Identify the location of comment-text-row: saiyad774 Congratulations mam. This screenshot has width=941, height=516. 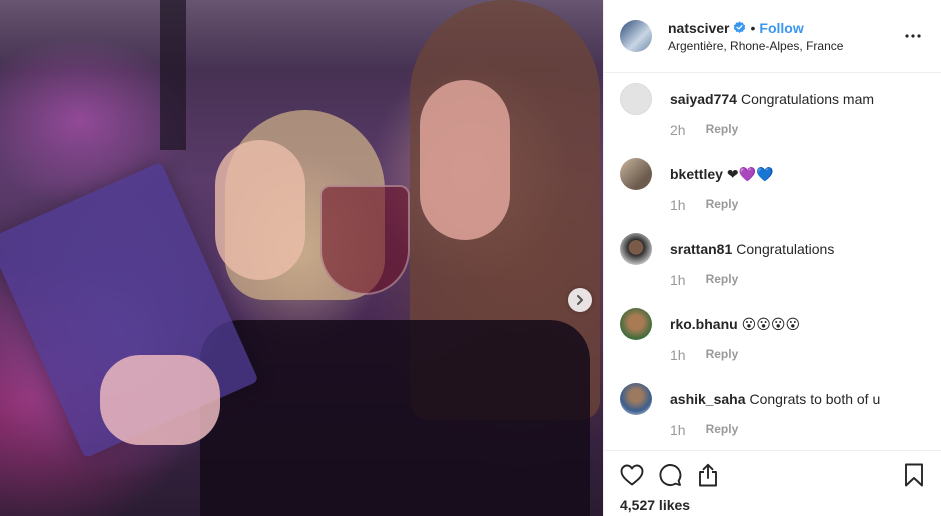
(797, 95).